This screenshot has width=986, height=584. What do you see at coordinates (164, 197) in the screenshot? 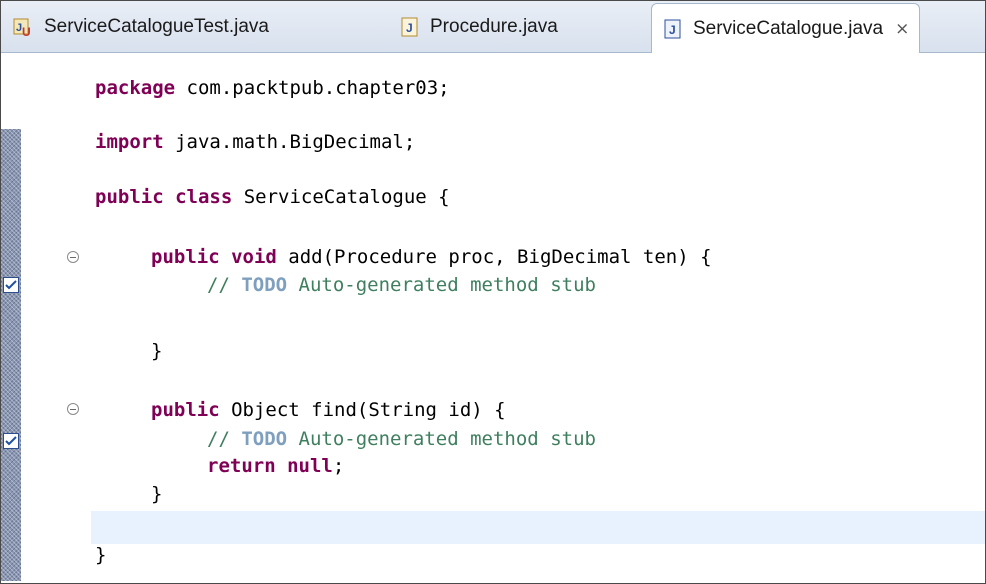
I see `keyword: public class` at bounding box center [164, 197].